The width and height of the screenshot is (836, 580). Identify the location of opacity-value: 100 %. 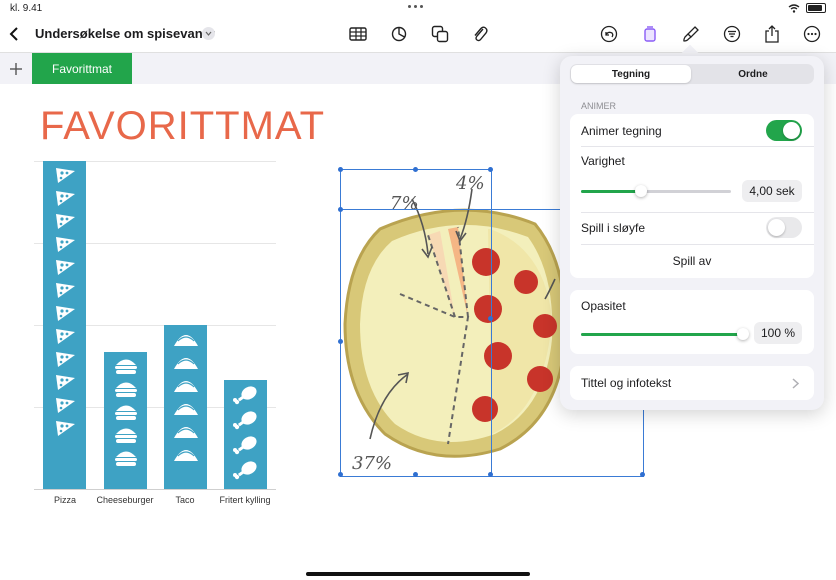
(778, 333).